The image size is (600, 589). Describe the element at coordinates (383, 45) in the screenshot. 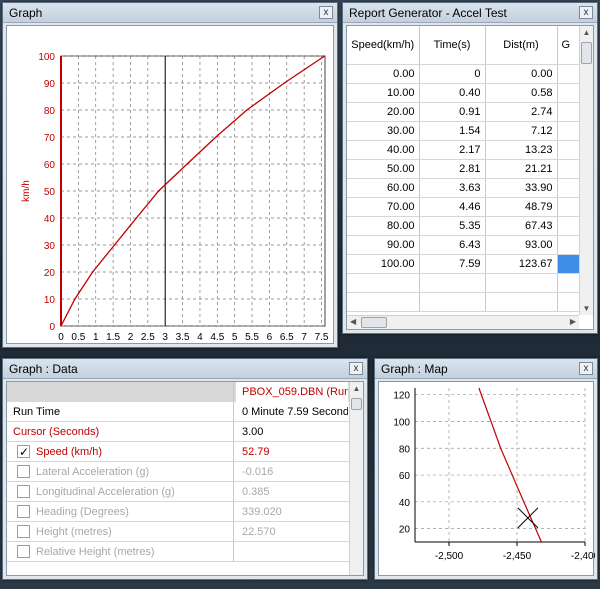

I see `column-header-speed: Speed(km/h)` at that location.